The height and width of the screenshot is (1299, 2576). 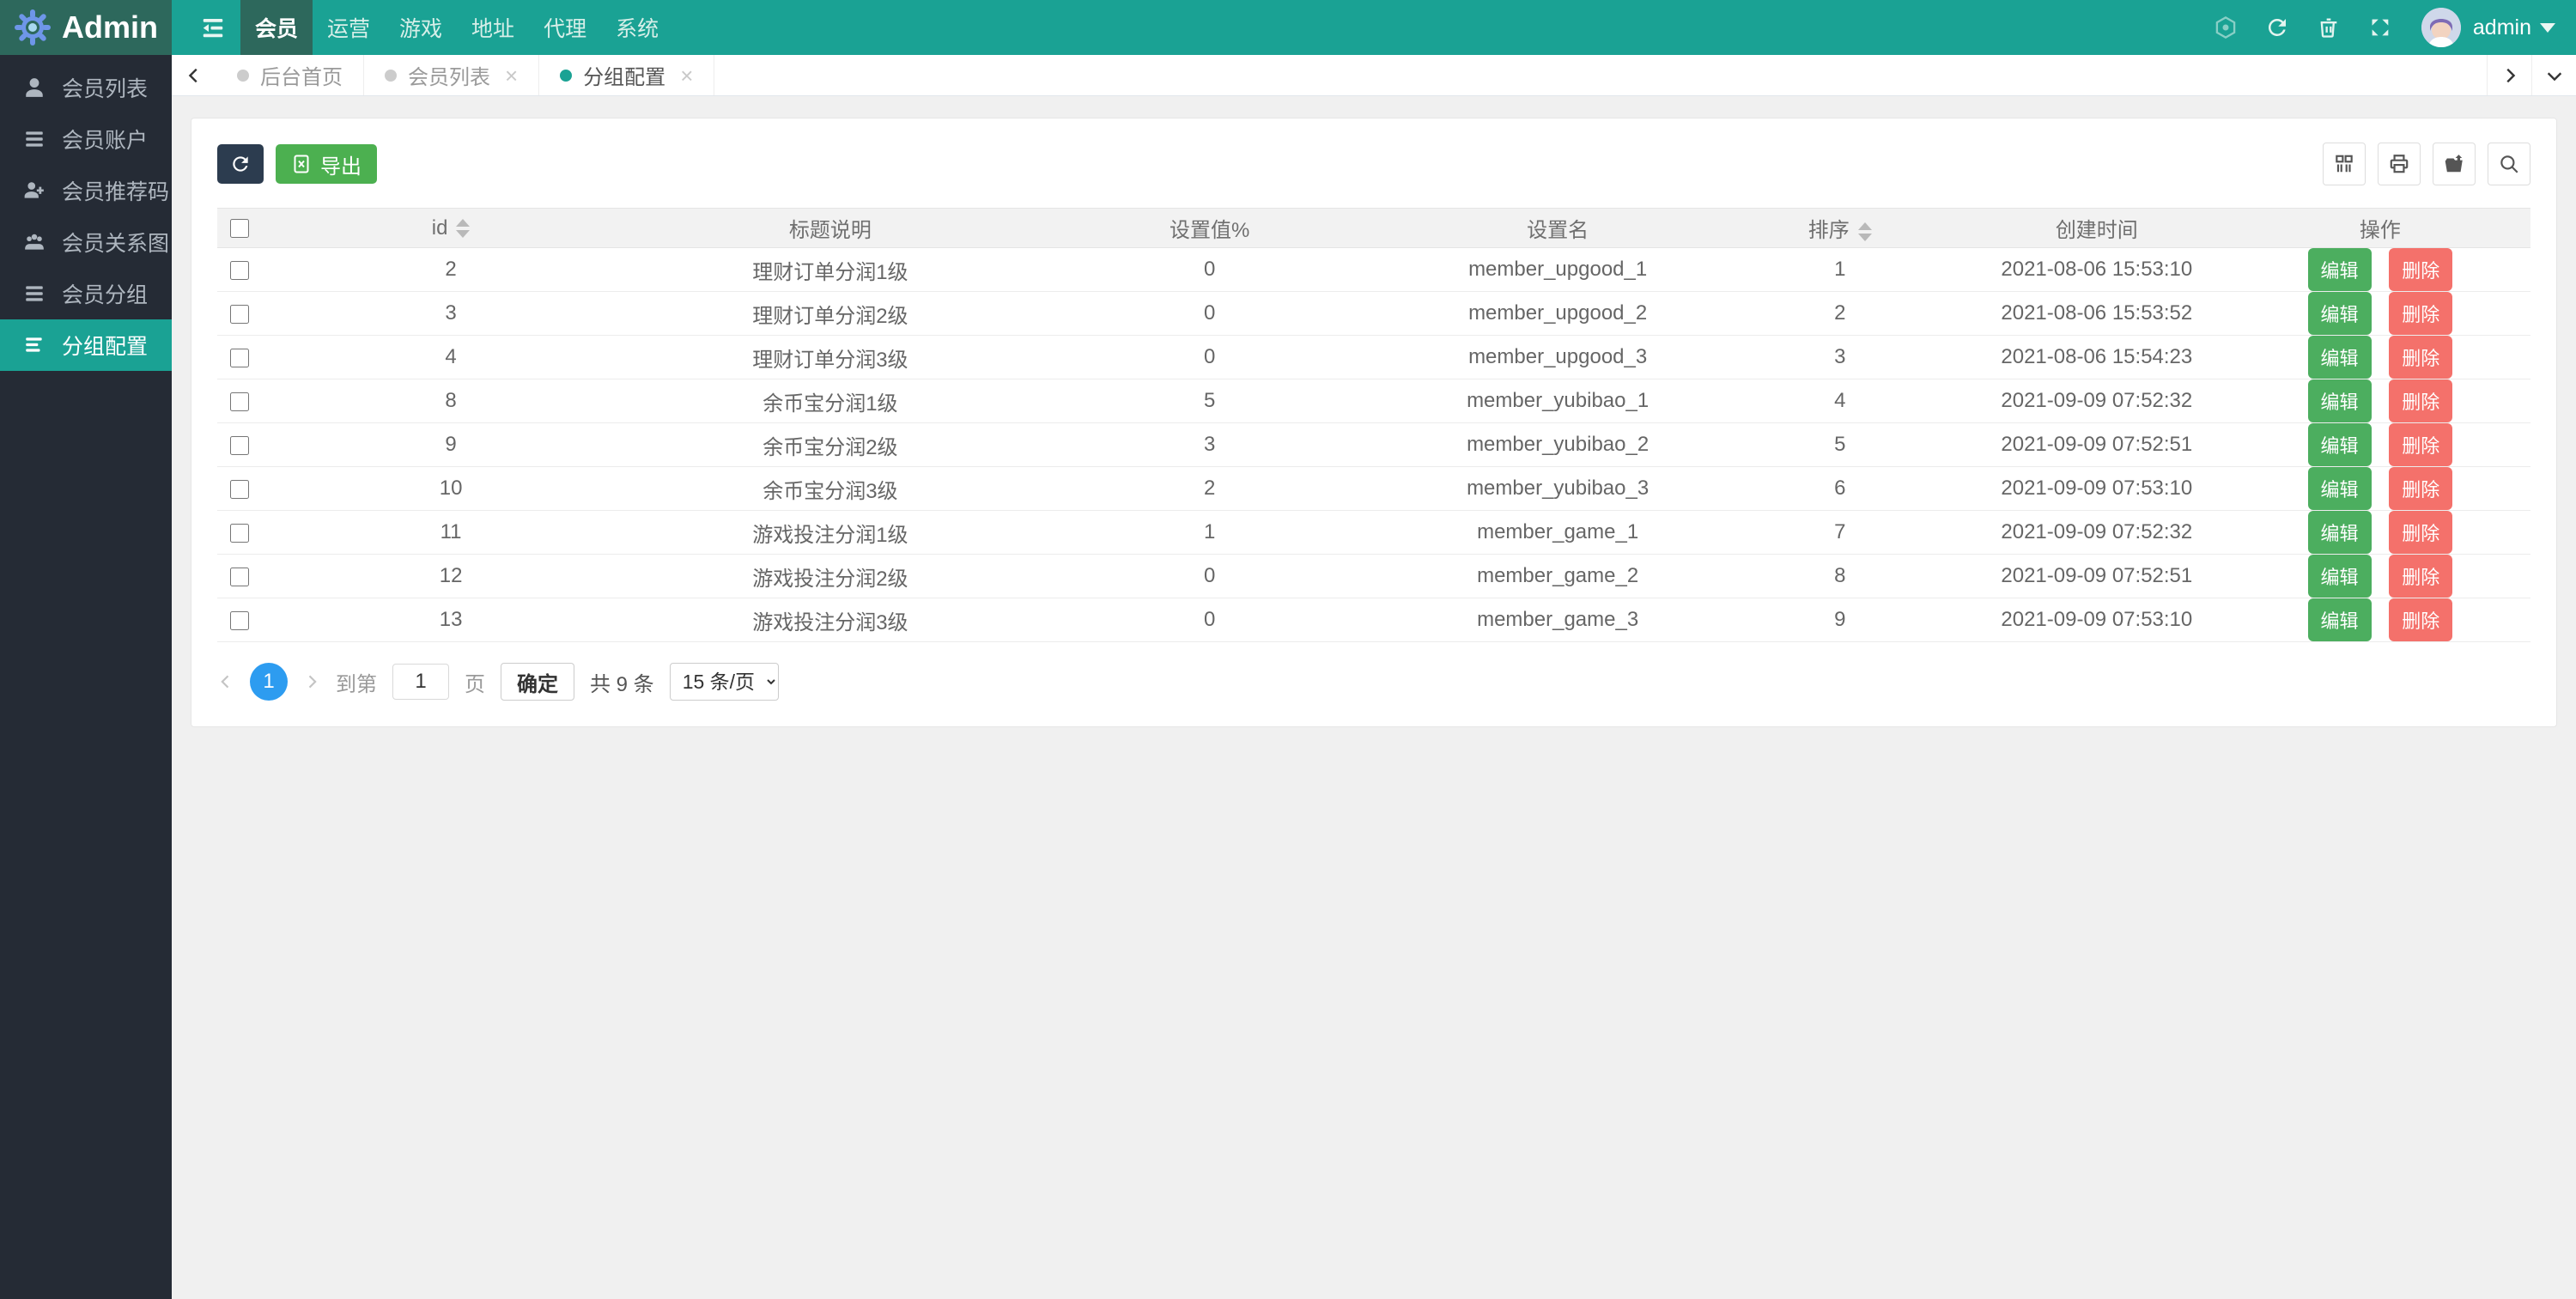 I want to click on cell-id: 8, so click(x=451, y=401).